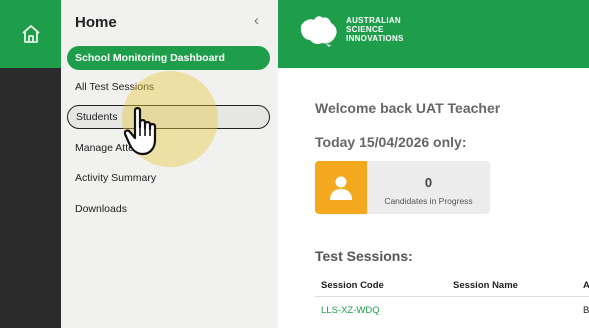 This screenshot has width=589, height=328. What do you see at coordinates (116, 178) in the screenshot?
I see `sidebar-item-label: Activity Summary` at bounding box center [116, 178].